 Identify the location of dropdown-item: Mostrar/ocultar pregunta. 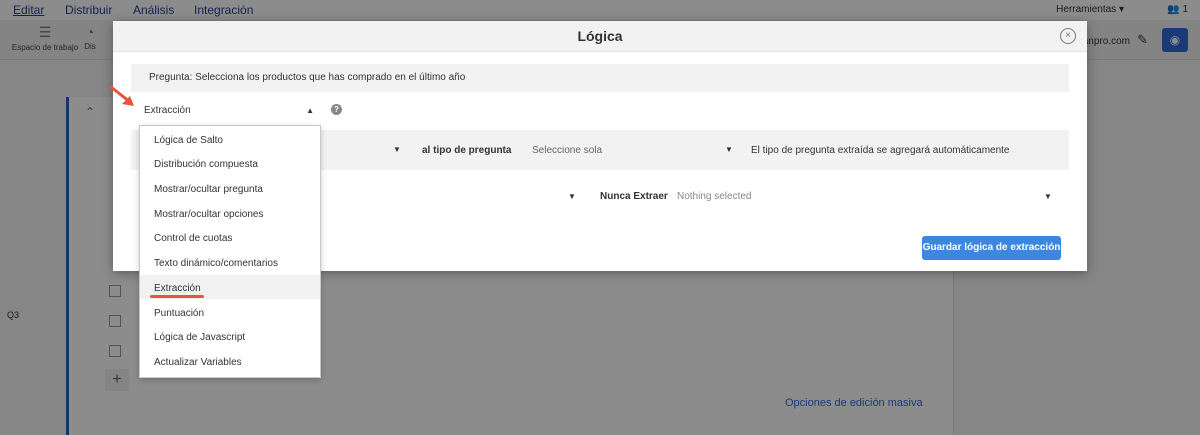
(230, 188).